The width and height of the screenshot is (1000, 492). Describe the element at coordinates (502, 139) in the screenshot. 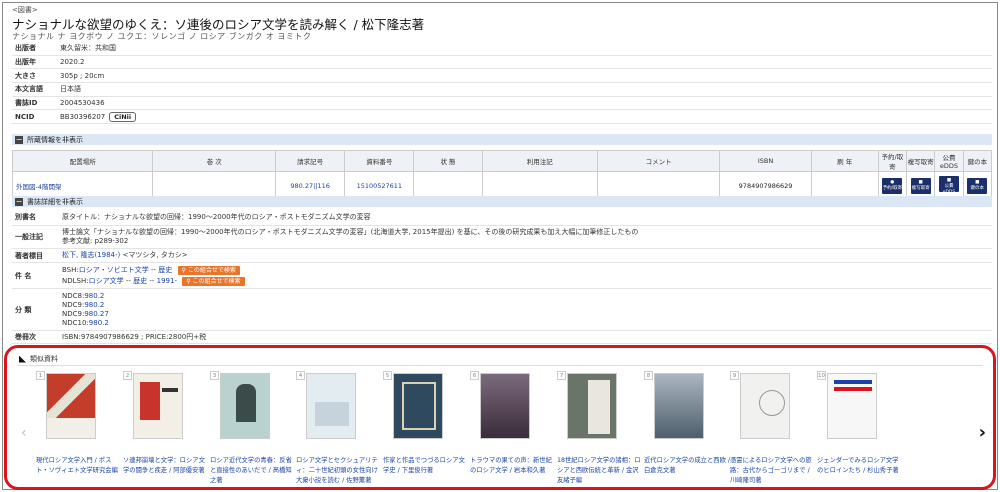

I see `holdings-section-header: − 所蔵情報を非表示` at that location.